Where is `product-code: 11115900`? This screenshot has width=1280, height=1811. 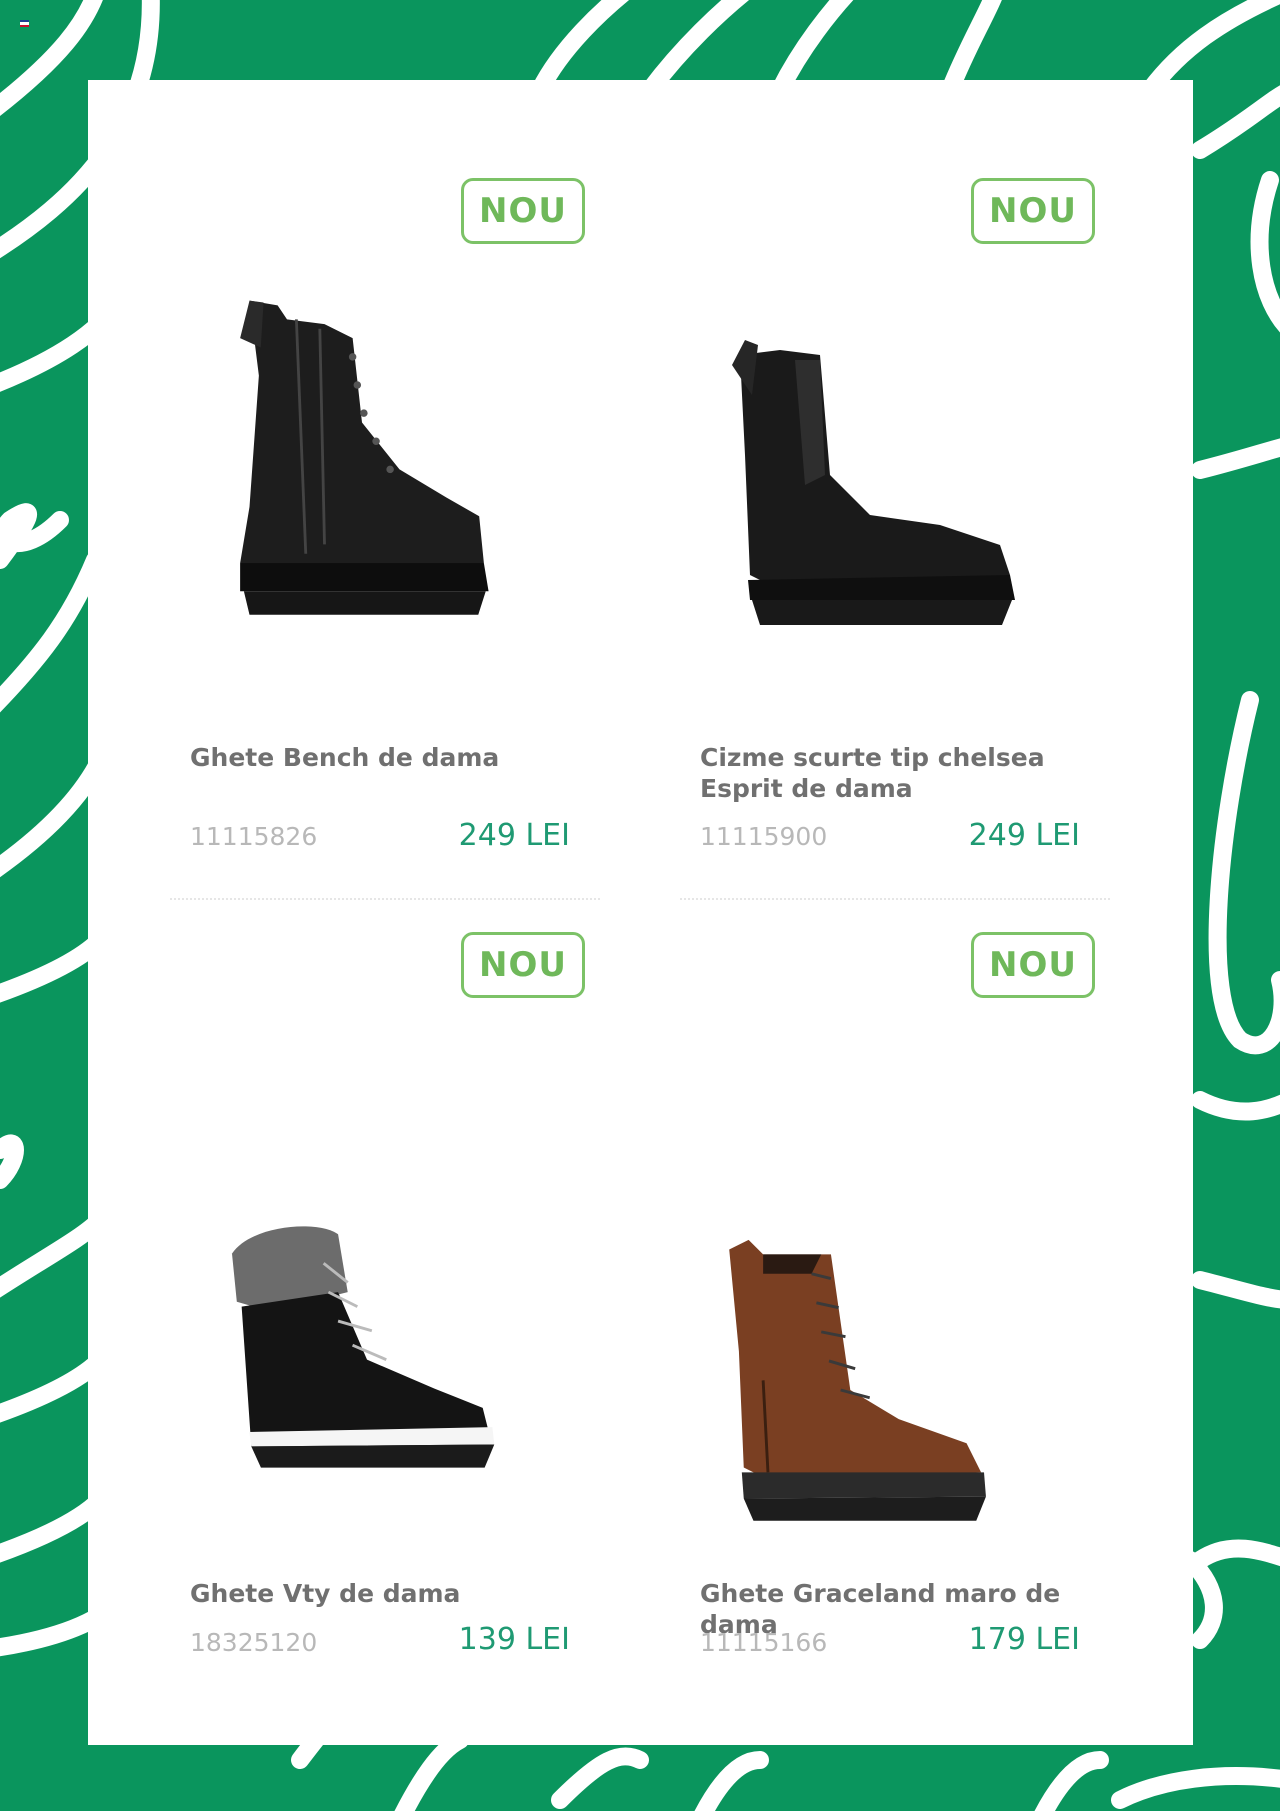
product-code: 11115900 is located at coordinates (764, 836).